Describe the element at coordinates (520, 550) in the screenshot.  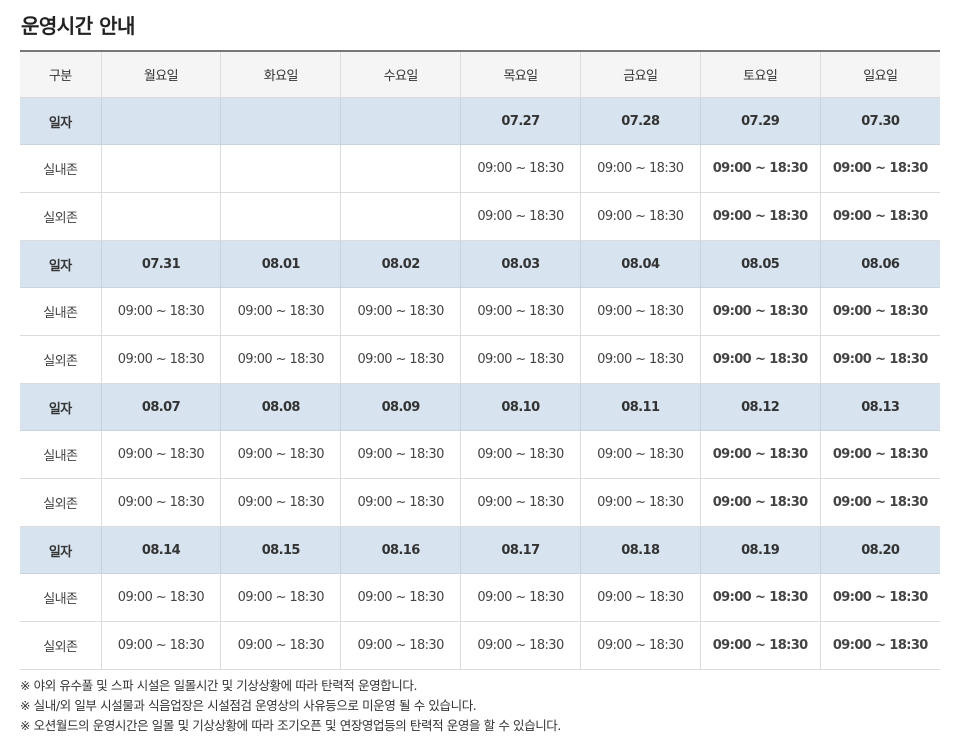
I see `date-cell-thursday: 08.17` at that location.